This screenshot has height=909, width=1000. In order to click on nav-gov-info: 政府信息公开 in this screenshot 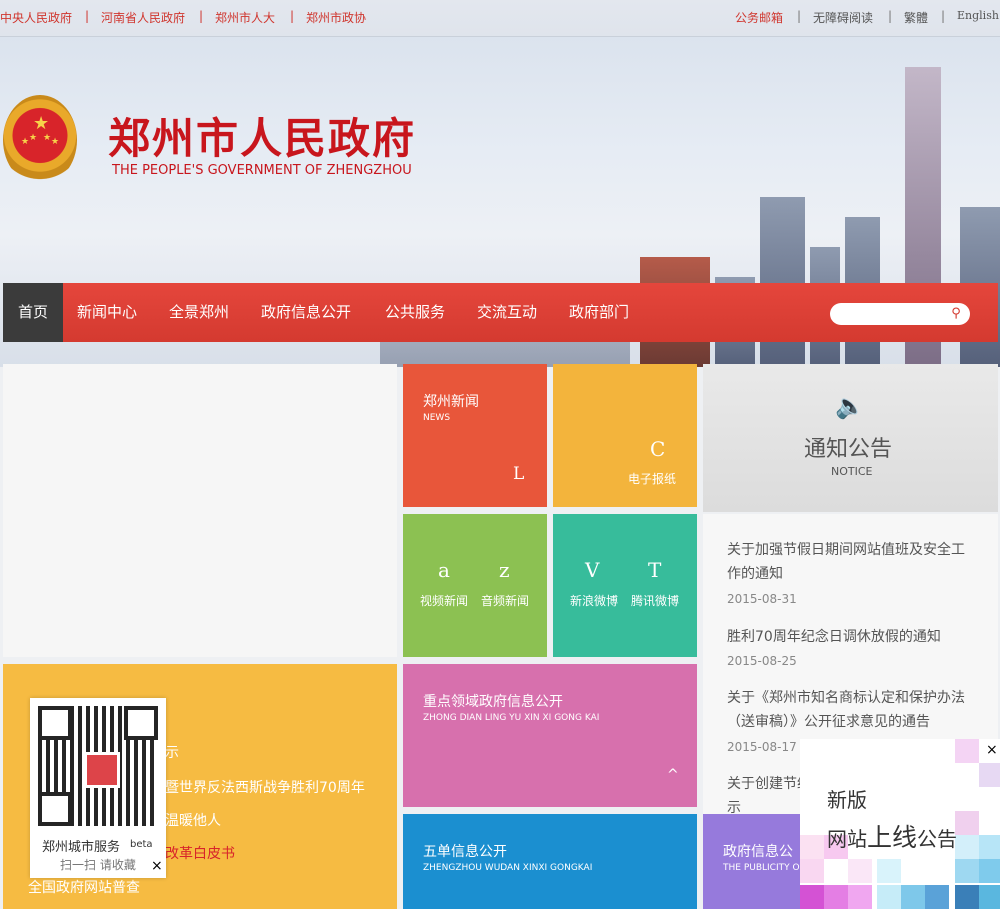, I will do `click(306, 312)`.